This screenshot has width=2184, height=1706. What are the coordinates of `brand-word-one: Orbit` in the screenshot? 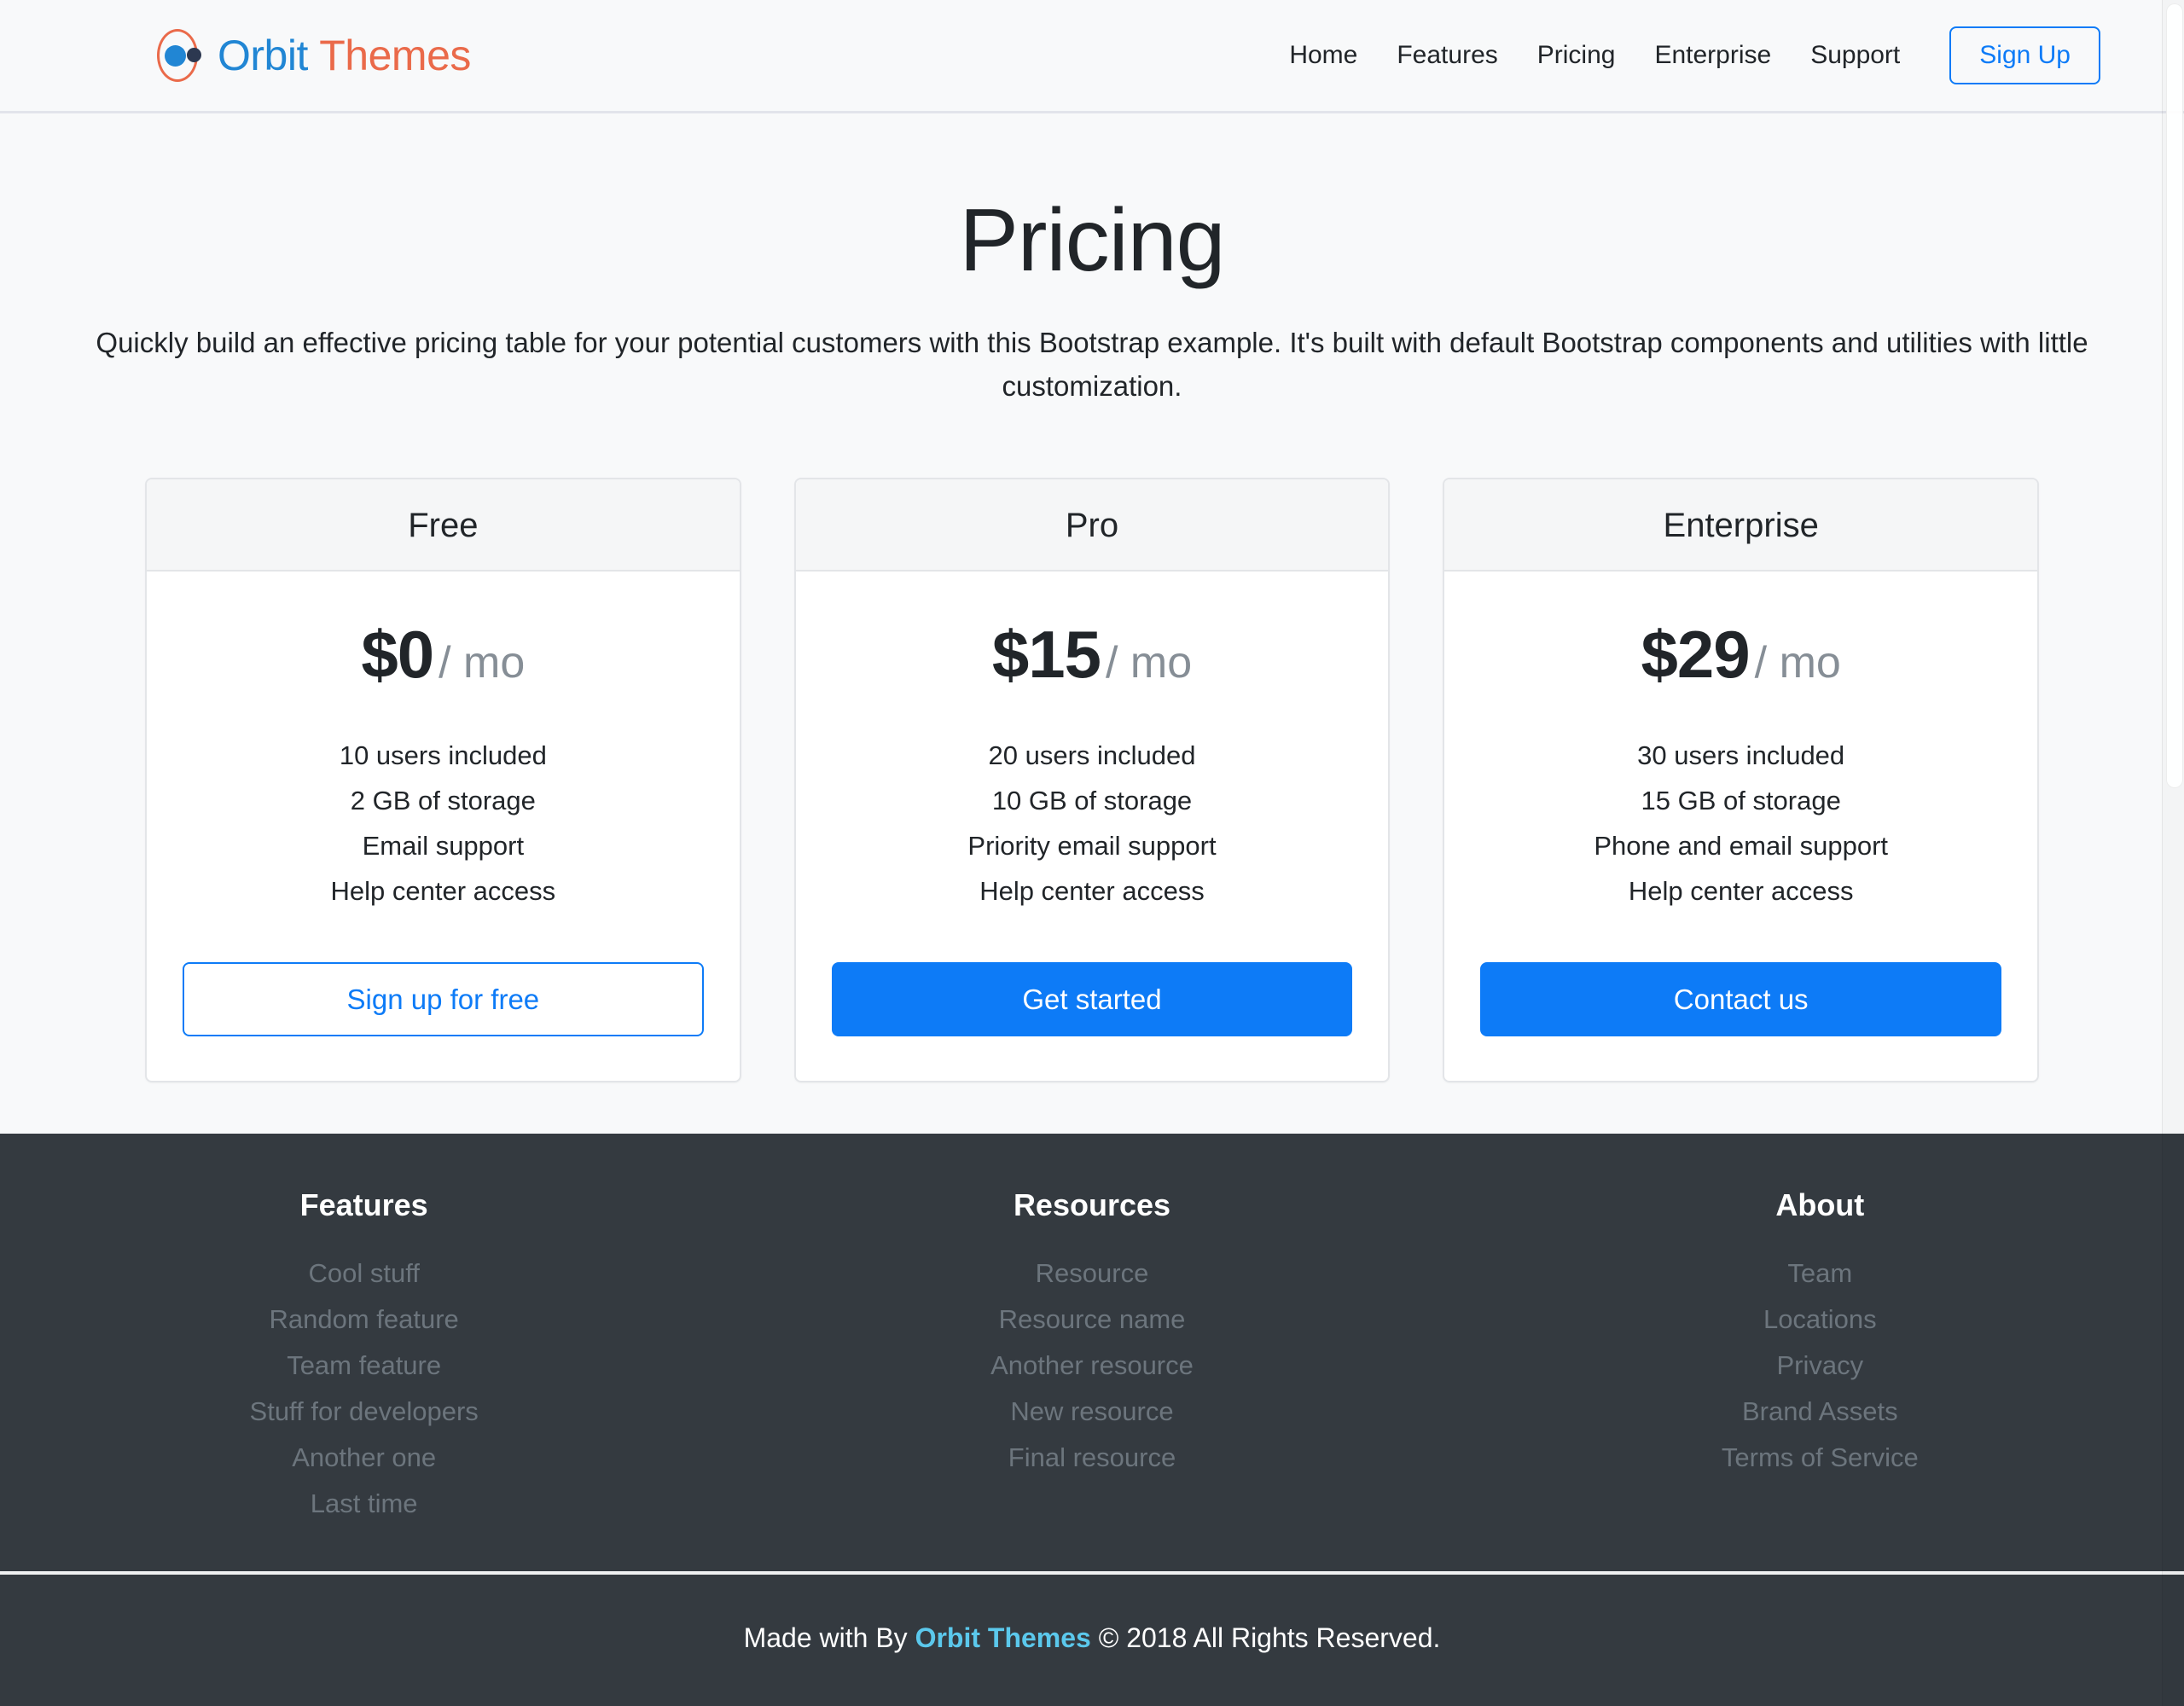 It's located at (263, 55).